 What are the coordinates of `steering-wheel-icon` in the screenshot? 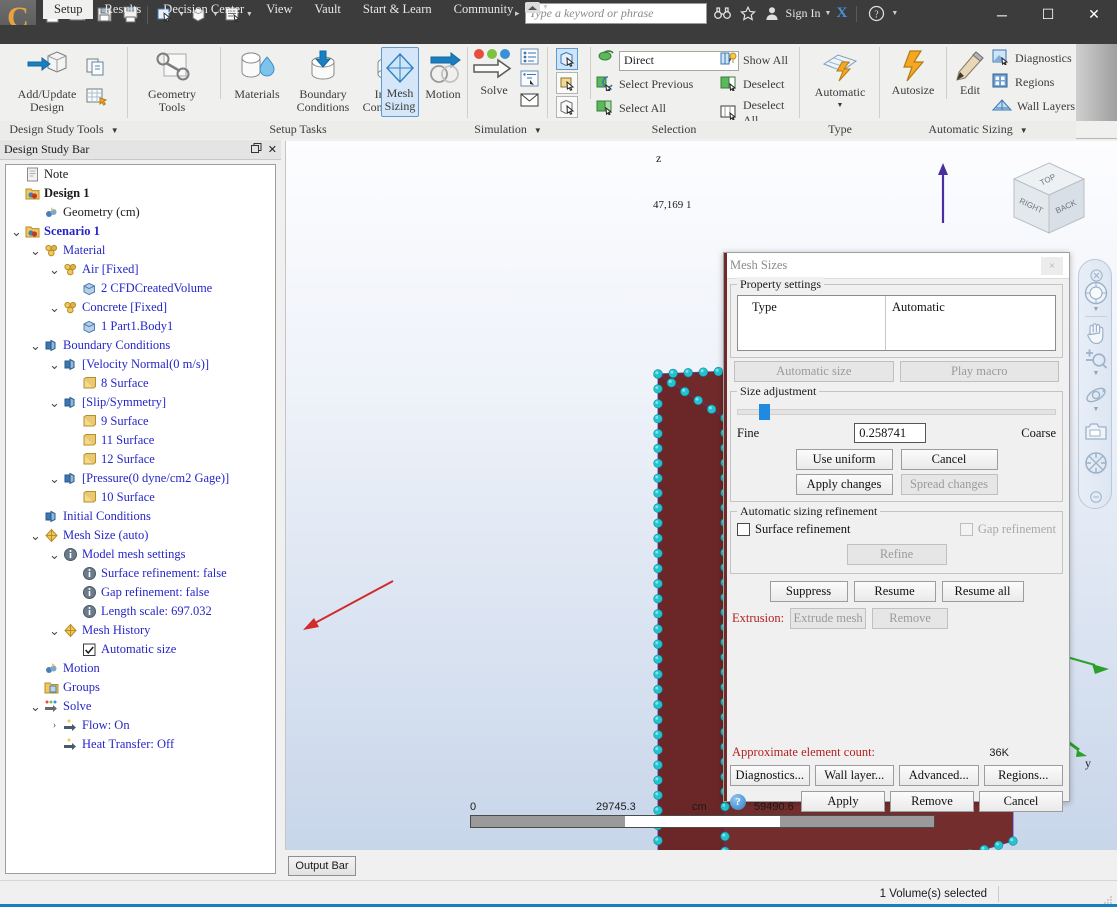 It's located at (1096, 293).